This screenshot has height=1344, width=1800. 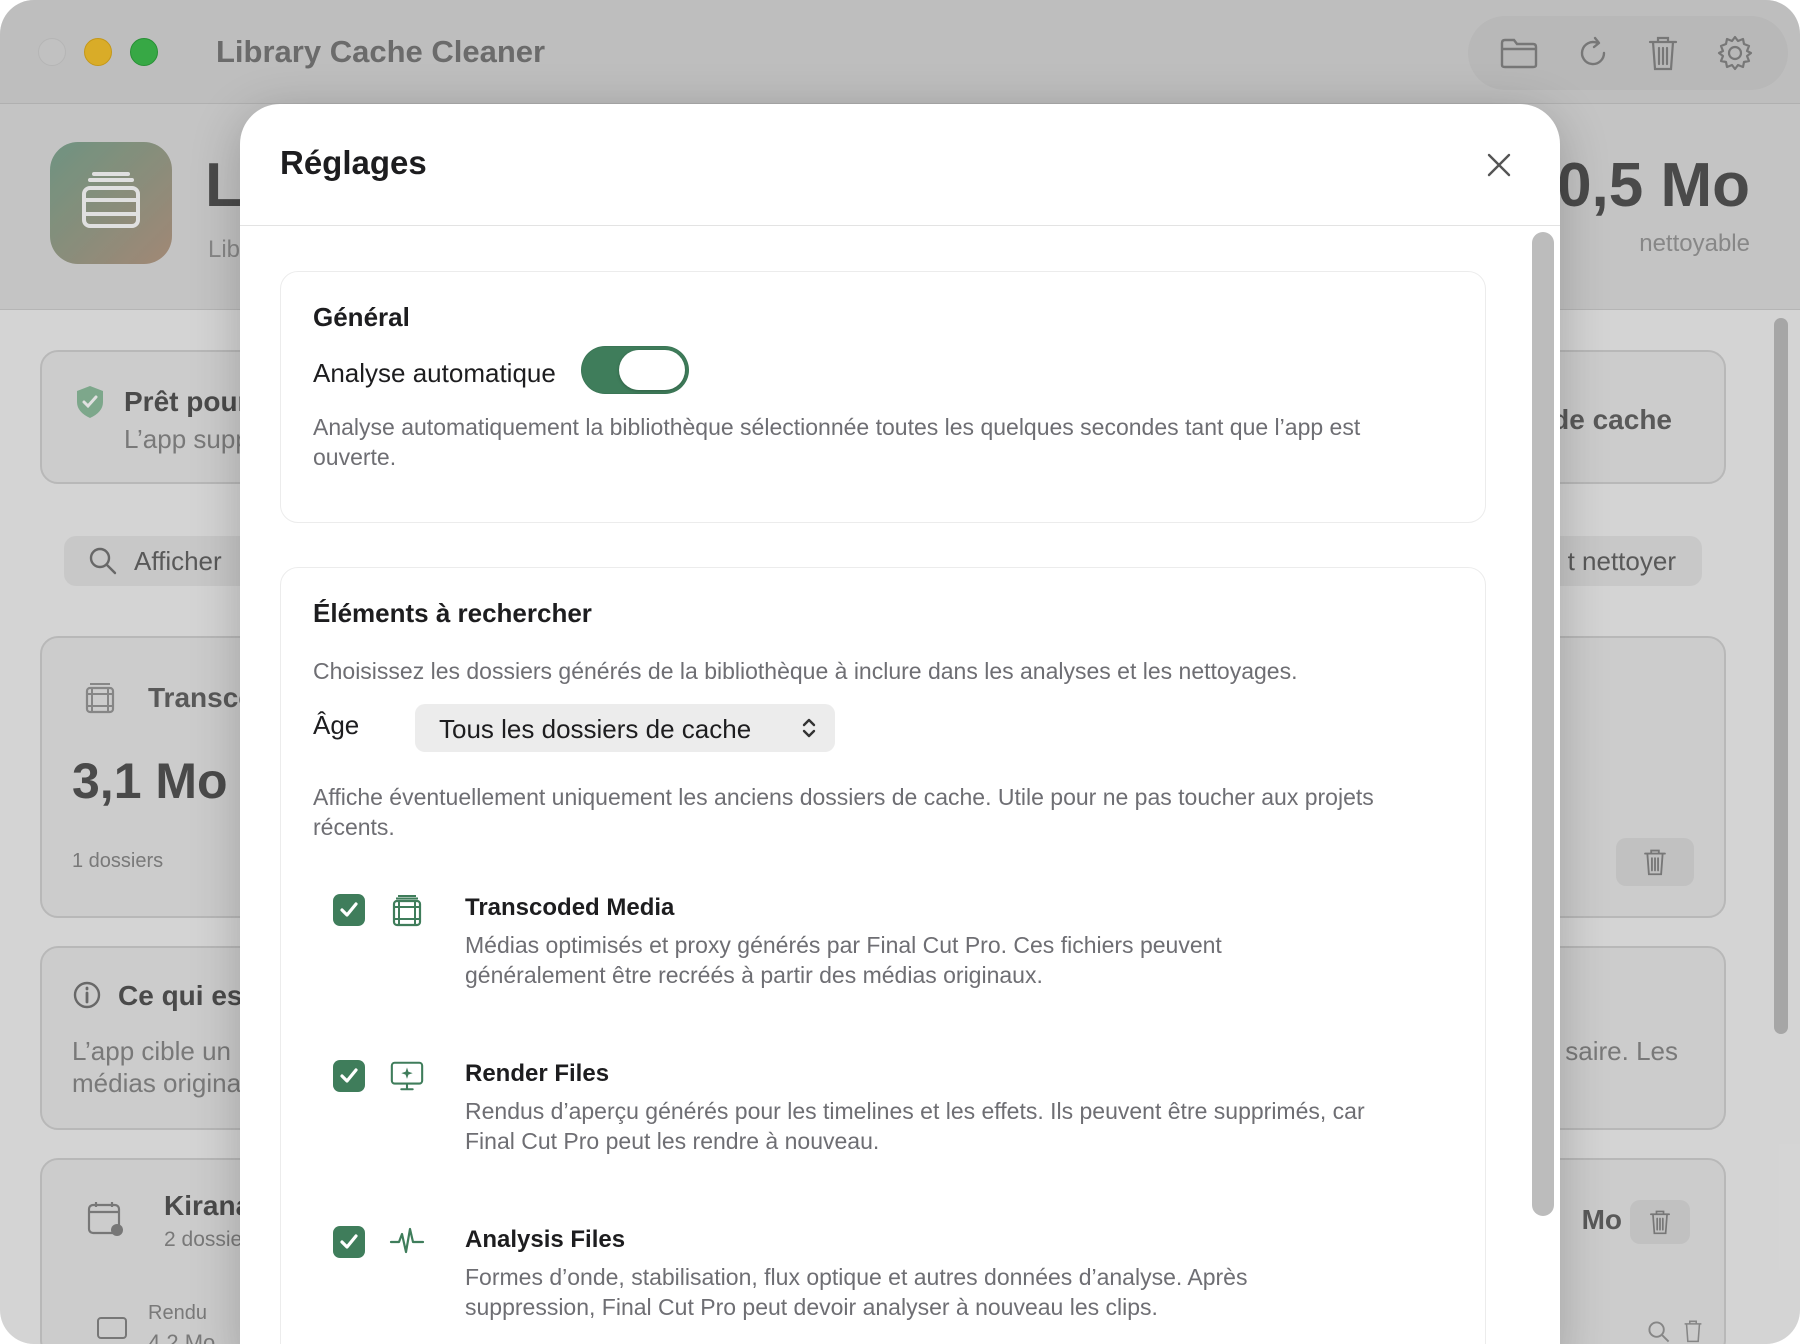 I want to click on render-files-checkbox, so click(x=349, y=1076).